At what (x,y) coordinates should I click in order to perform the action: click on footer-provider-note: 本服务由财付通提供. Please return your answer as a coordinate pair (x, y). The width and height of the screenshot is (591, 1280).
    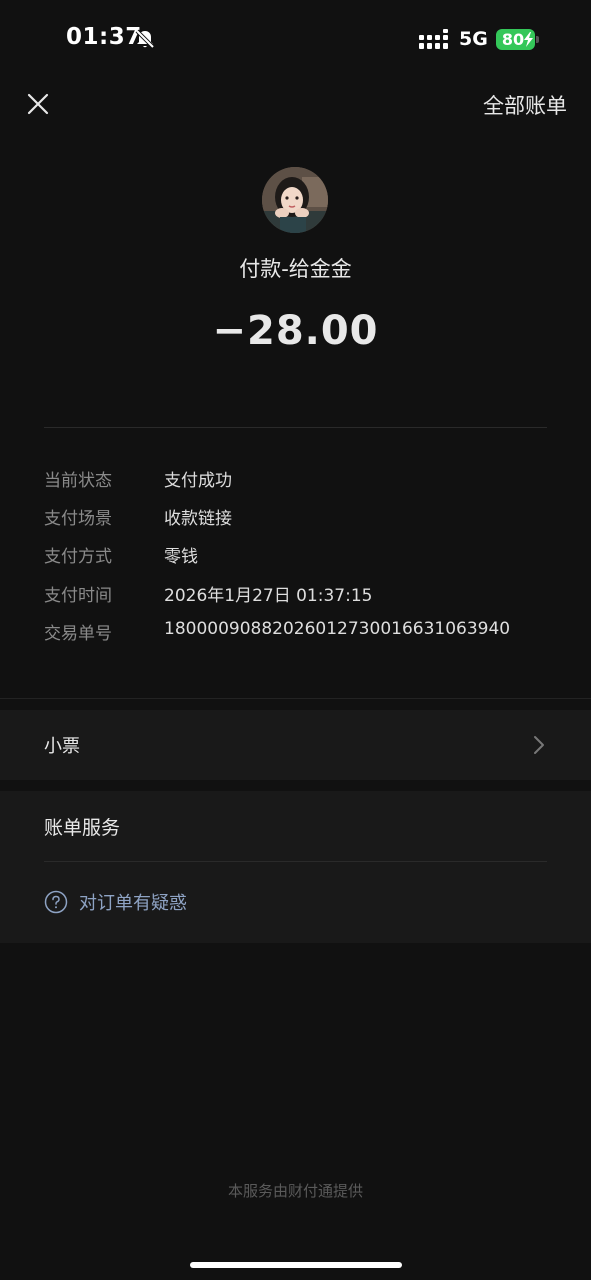
    Looking at the image, I should click on (295, 1191).